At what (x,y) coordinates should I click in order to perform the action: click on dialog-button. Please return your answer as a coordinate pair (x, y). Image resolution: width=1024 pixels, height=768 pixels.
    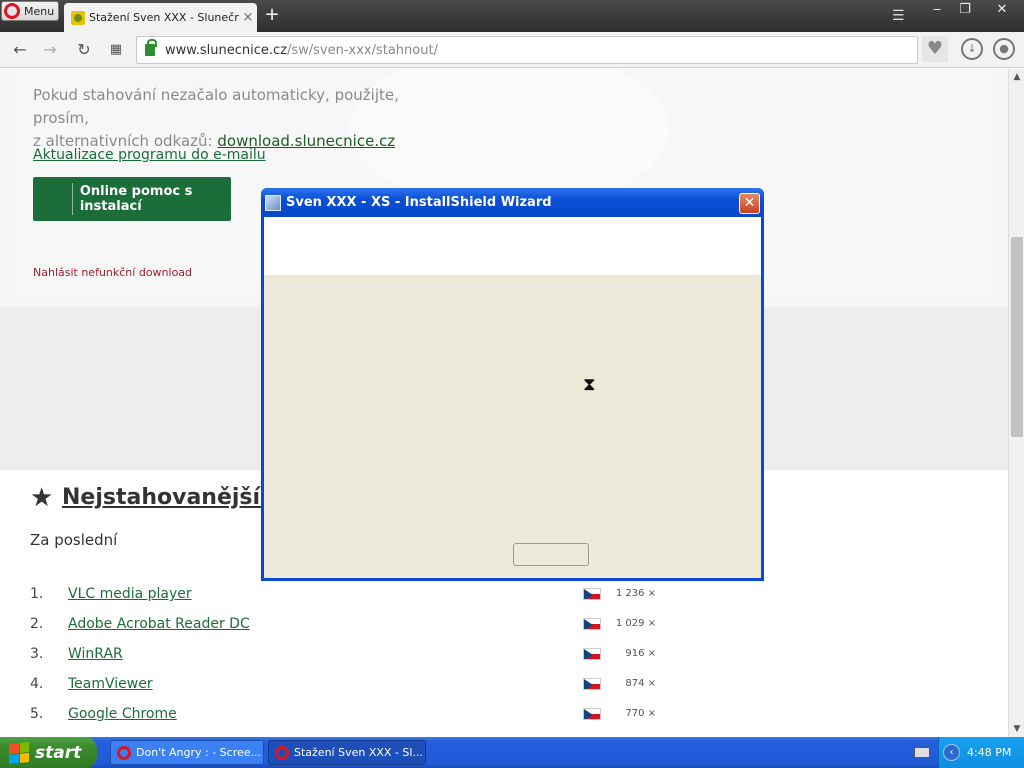
    Looking at the image, I should click on (551, 554).